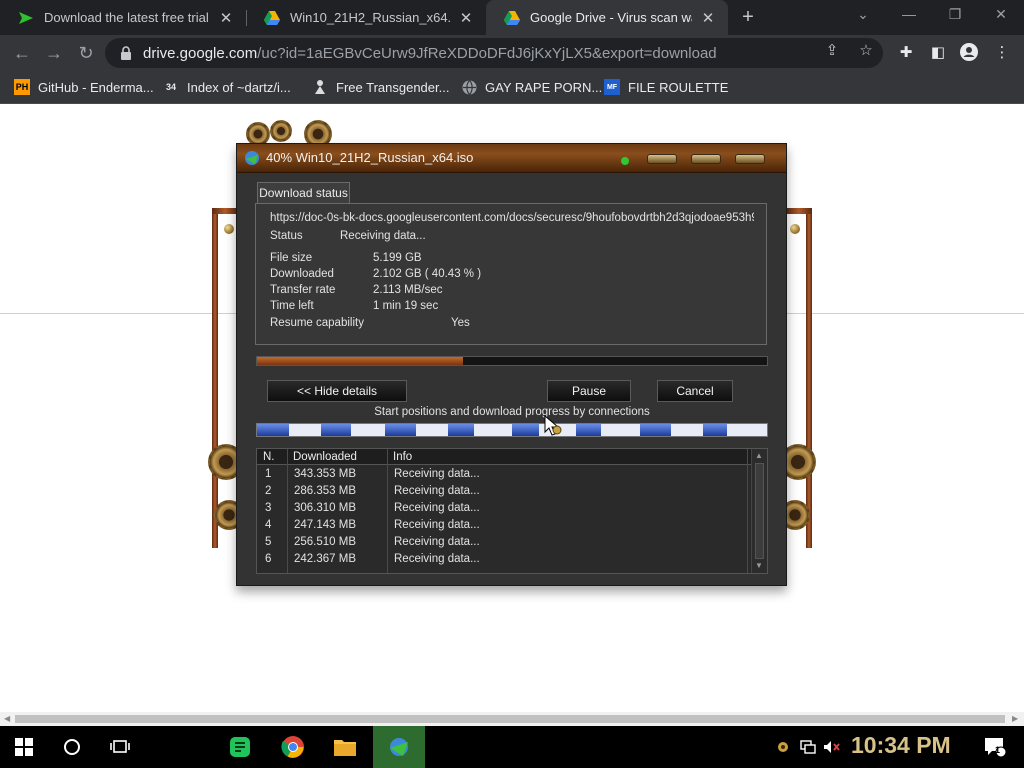 Image resolution: width=1024 pixels, height=768 pixels. What do you see at coordinates (406, 306) in the screenshot?
I see `time-left-value: 1 min 19 sec` at bounding box center [406, 306].